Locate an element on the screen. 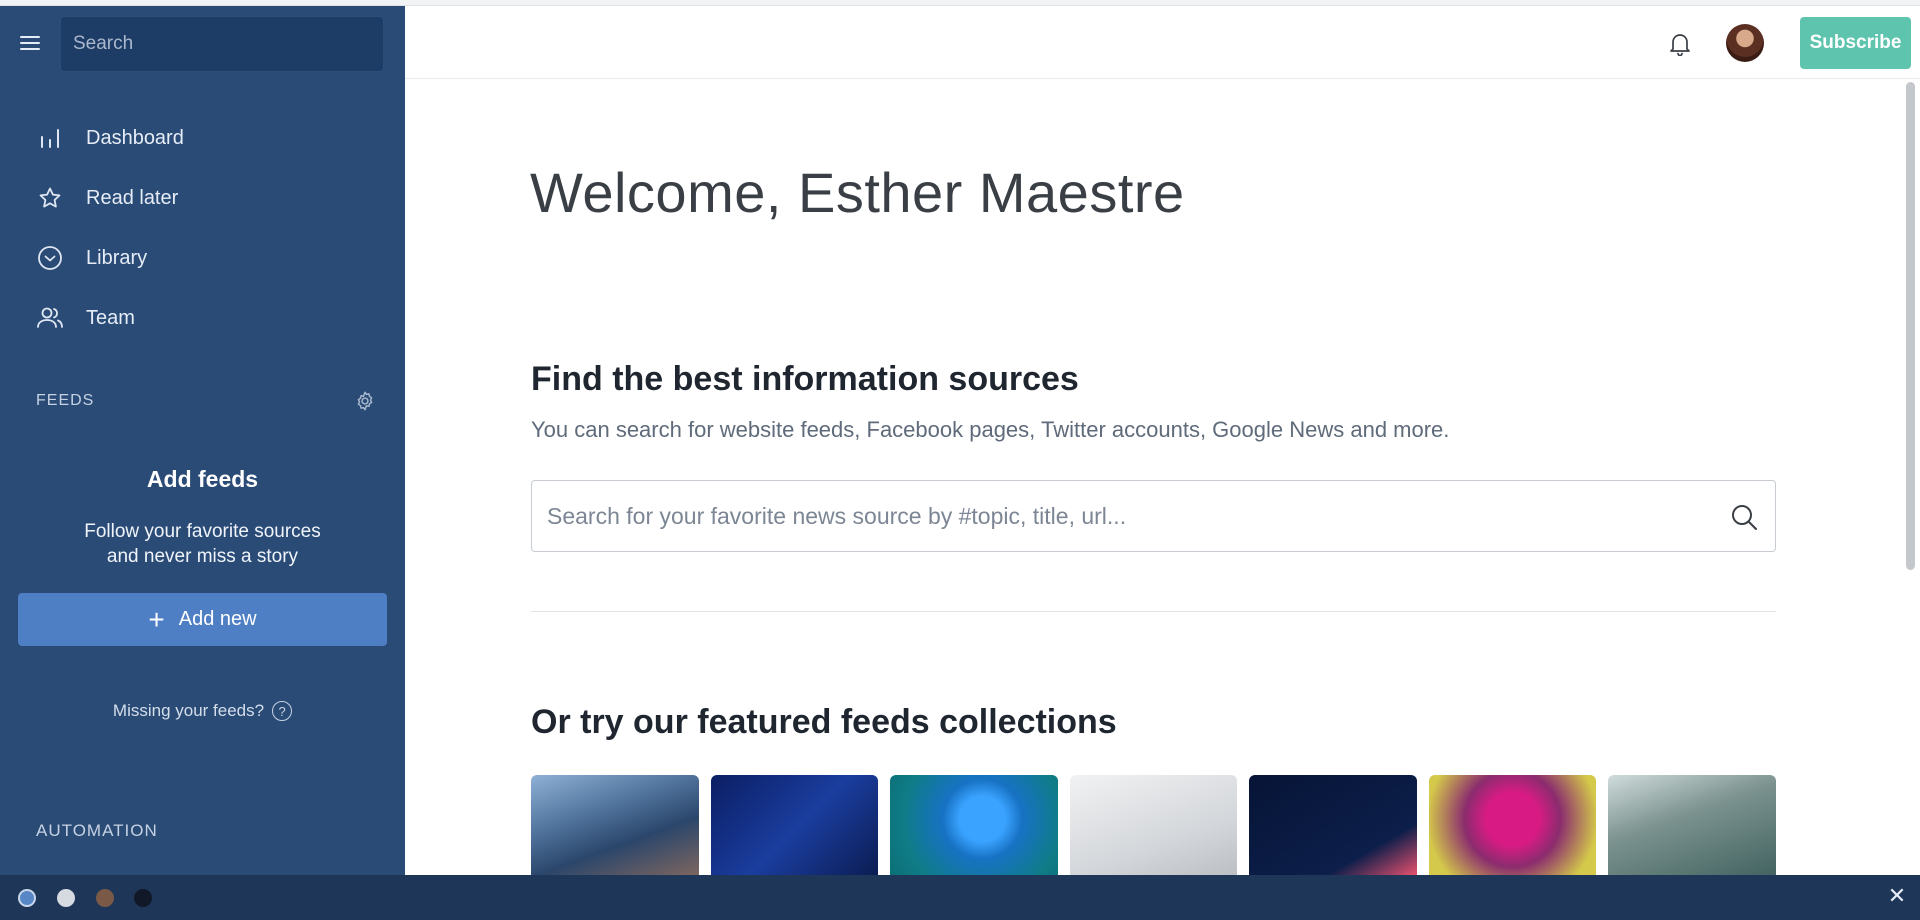 The image size is (1920, 920). sidebar-top is located at coordinates (202, 41).